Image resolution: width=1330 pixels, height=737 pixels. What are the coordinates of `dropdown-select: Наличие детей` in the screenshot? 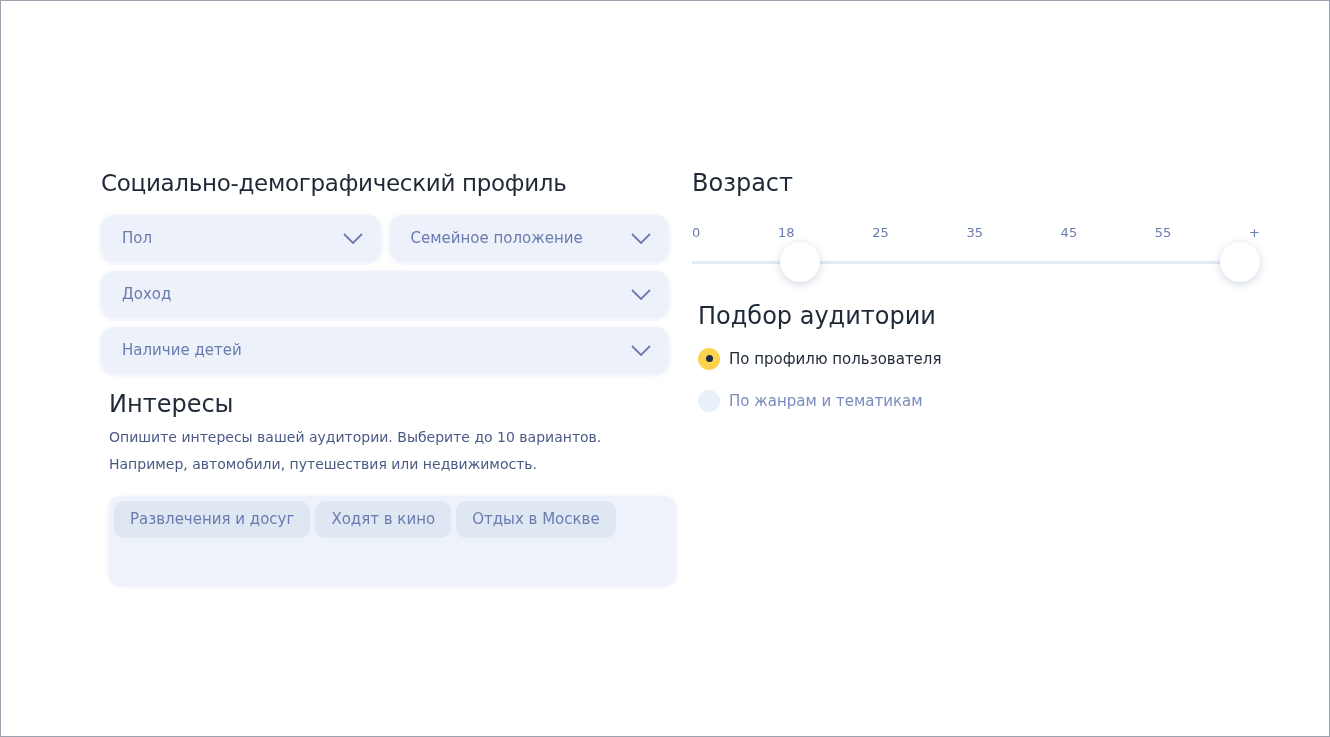 It's located at (385, 350).